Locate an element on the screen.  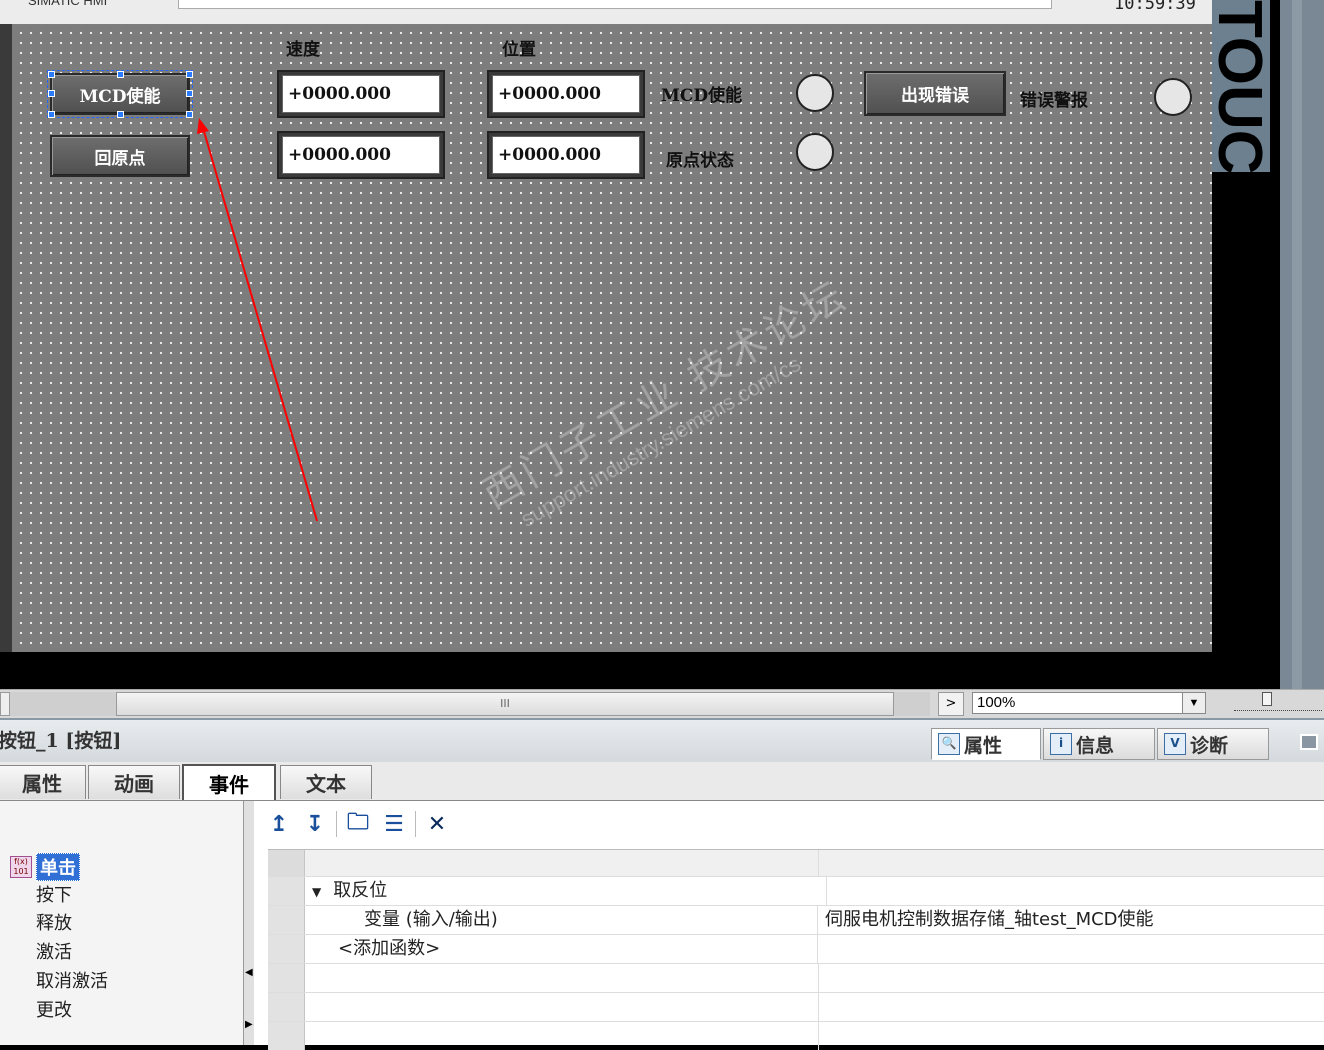
expand-right-icon: ▶ is located at coordinates (249, 1024).